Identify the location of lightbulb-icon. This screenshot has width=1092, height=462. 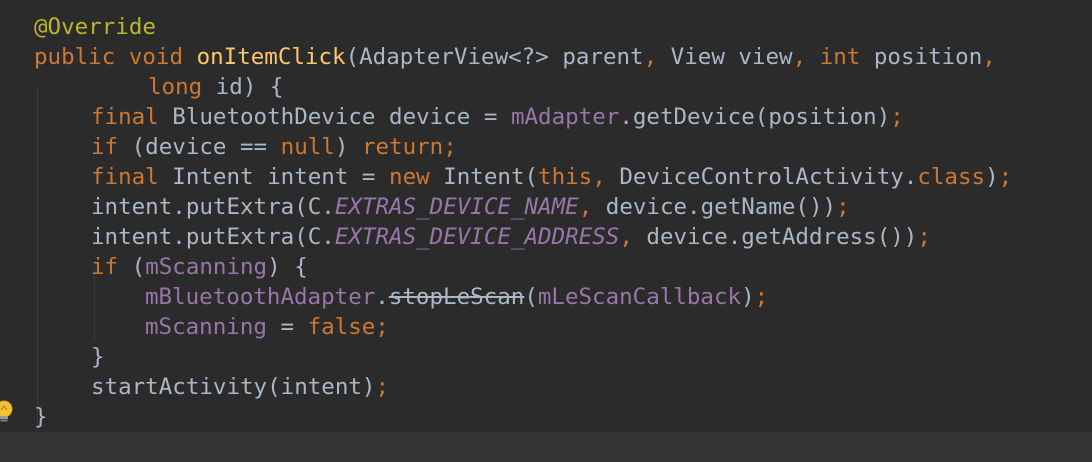
(8, 412).